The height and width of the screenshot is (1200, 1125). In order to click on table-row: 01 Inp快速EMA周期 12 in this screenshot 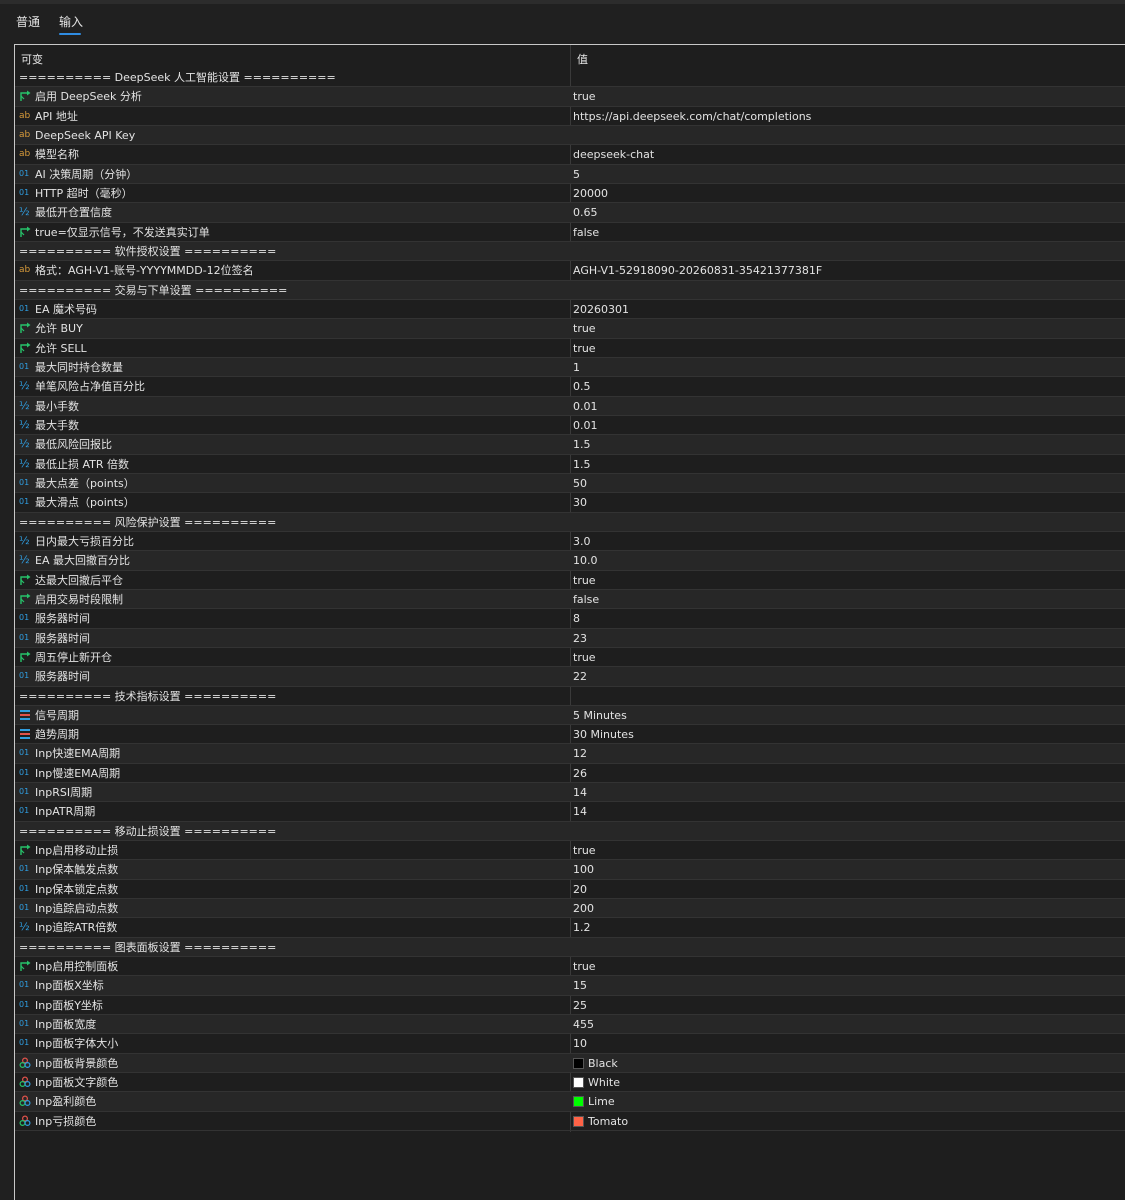, I will do `click(570, 754)`.